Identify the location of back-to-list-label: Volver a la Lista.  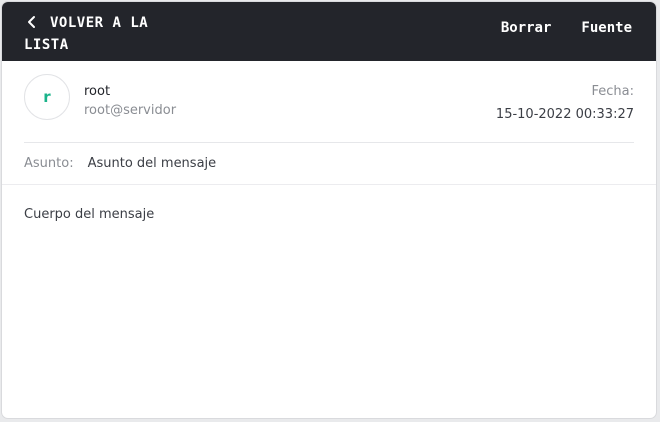
(97, 34).